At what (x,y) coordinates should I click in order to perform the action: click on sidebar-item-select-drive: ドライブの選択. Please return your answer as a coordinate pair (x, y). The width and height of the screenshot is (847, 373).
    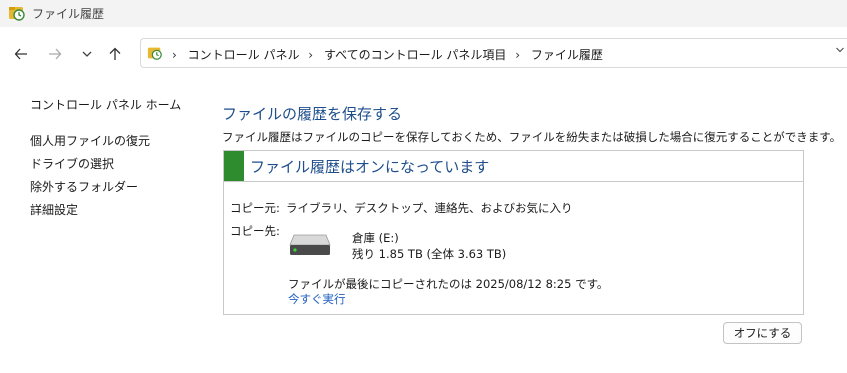
    Looking at the image, I should click on (72, 163).